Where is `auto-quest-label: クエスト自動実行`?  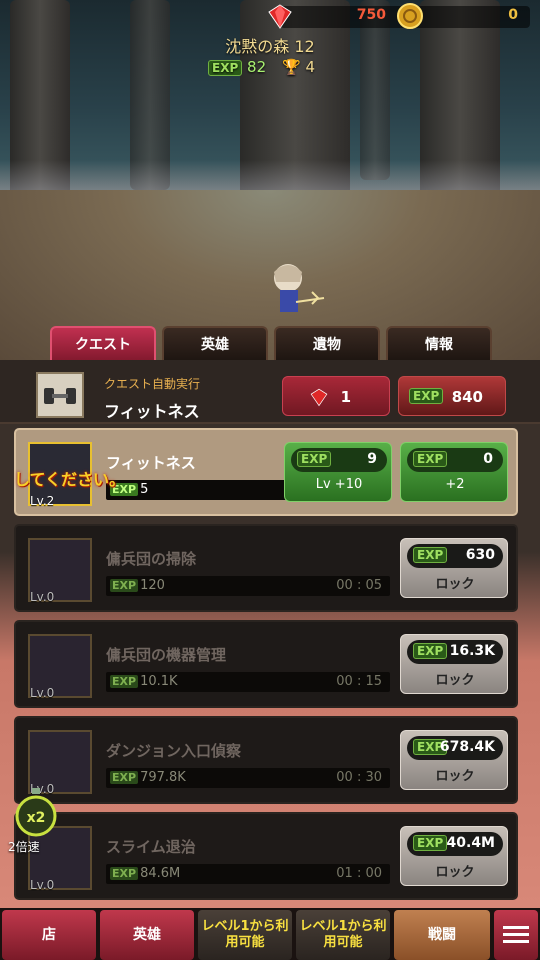 auto-quest-label: クエスト自動実行 is located at coordinates (152, 384).